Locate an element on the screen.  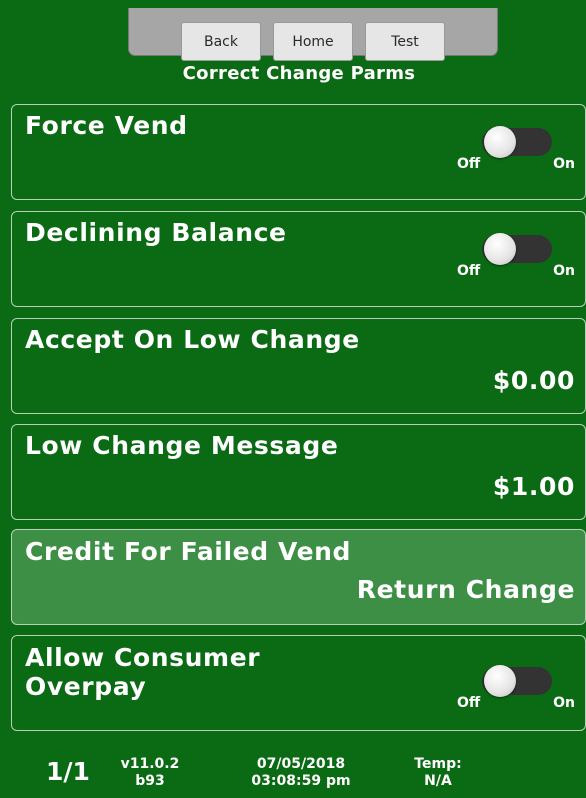
param-label-line2: Overpay is located at coordinates (86, 686).